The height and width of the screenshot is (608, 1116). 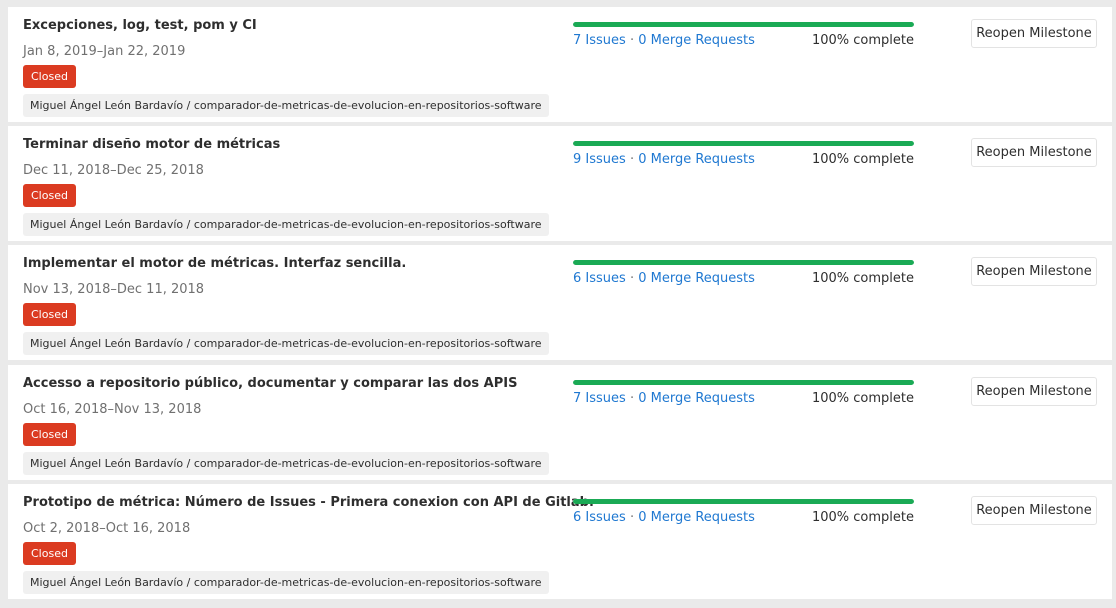 I want to click on milestone-title-link: Excepciones, log, test, pom y CI, so click(x=140, y=25).